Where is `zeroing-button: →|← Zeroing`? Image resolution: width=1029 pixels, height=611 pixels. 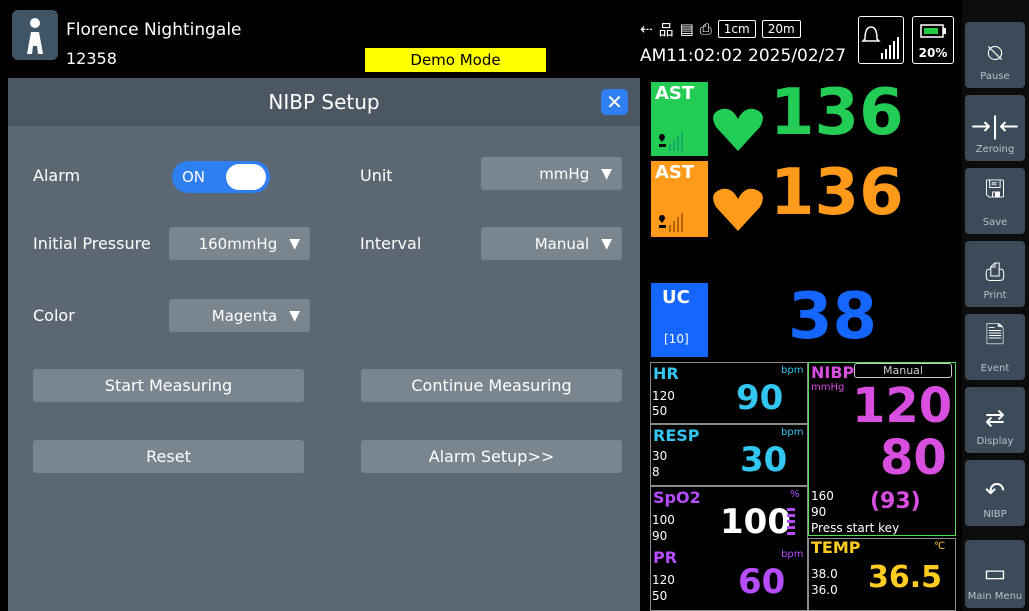
zeroing-button: →|← Zeroing is located at coordinates (995, 128).